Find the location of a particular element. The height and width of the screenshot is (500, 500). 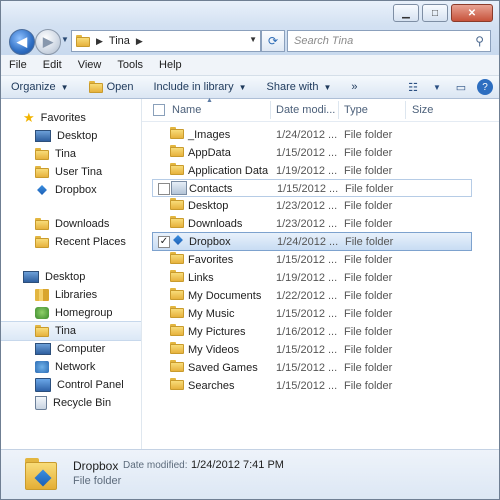

search-icon: ⚲ is located at coordinates (479, 41).